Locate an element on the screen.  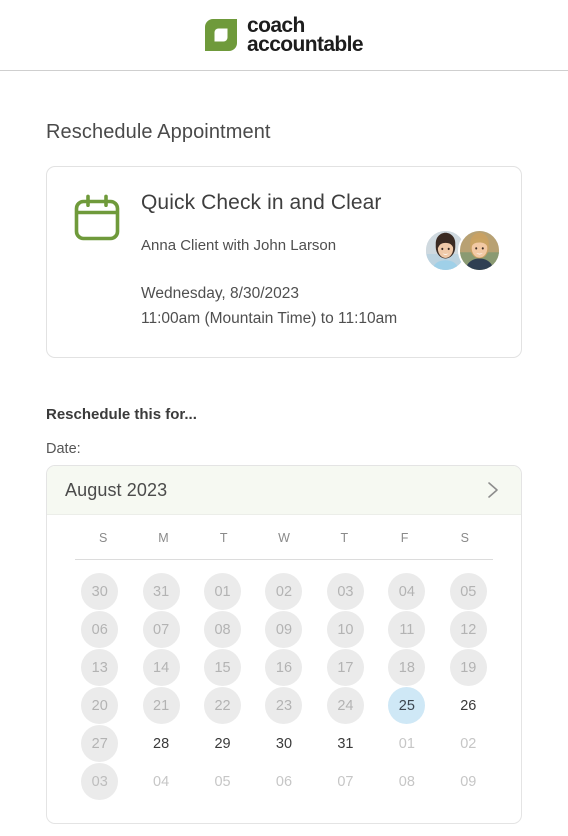
weekday-header-1: M is located at coordinates (163, 538).